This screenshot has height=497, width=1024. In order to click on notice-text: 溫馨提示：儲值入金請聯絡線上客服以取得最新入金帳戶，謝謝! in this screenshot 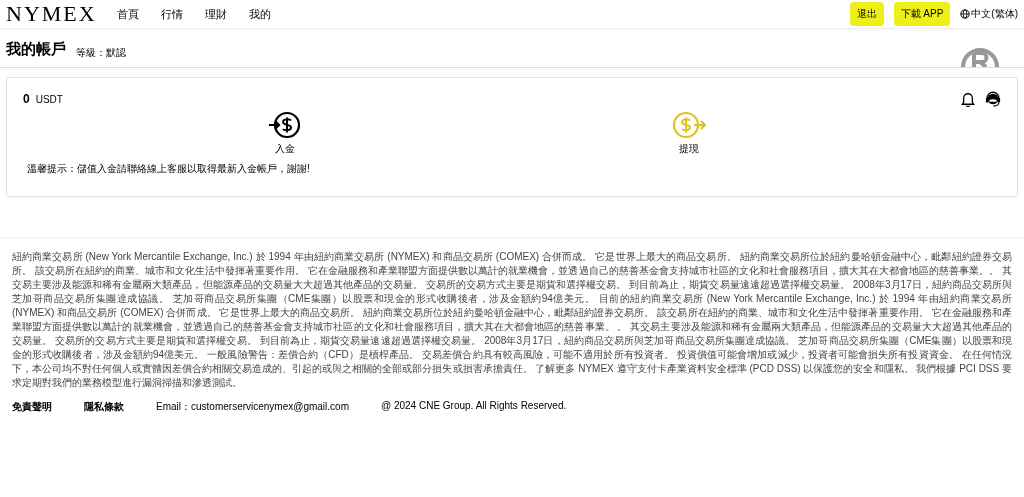, I will do `click(169, 169)`.